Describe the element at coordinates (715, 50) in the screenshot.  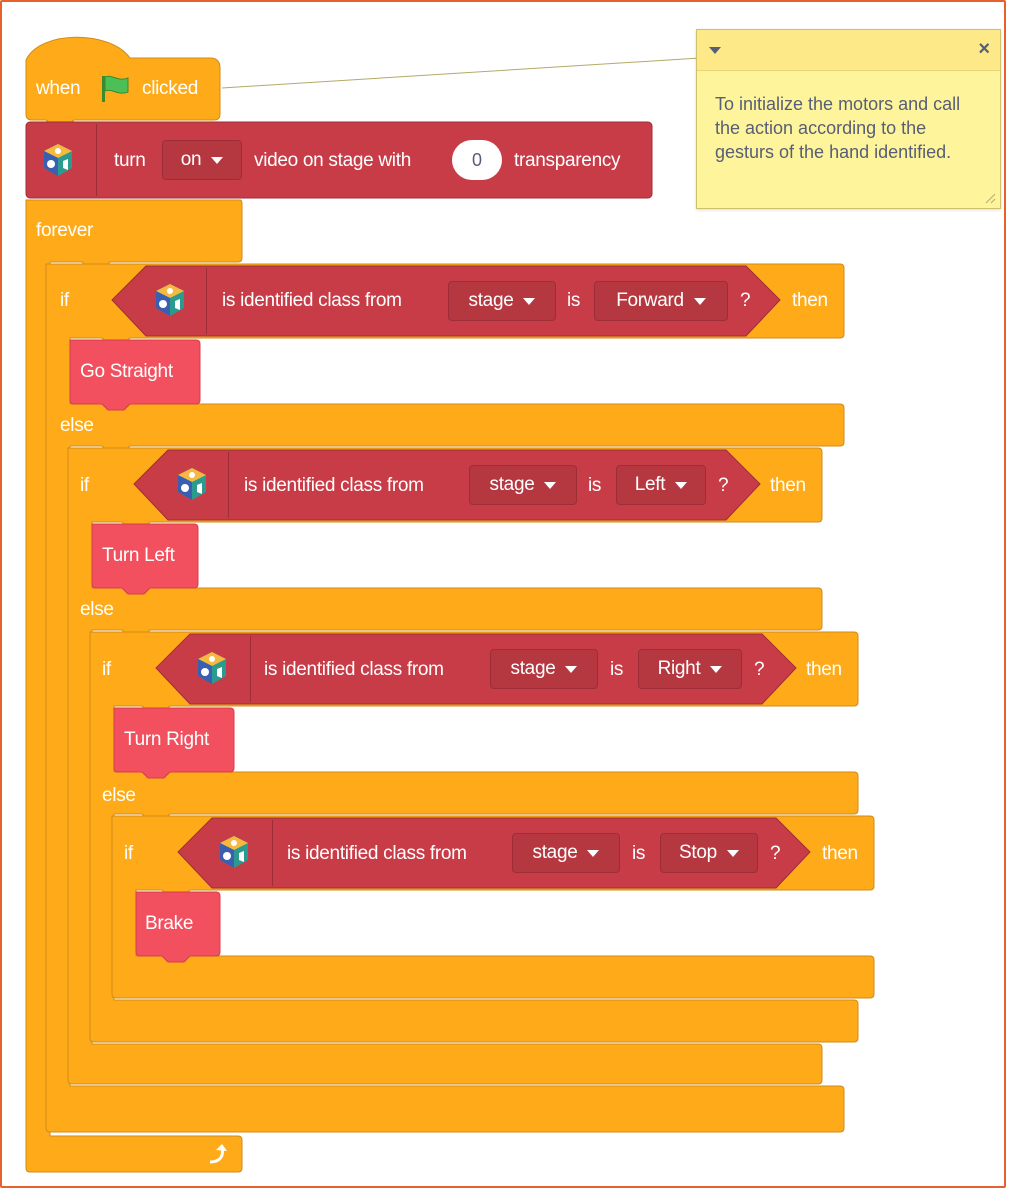
I see `collapse-icon` at that location.